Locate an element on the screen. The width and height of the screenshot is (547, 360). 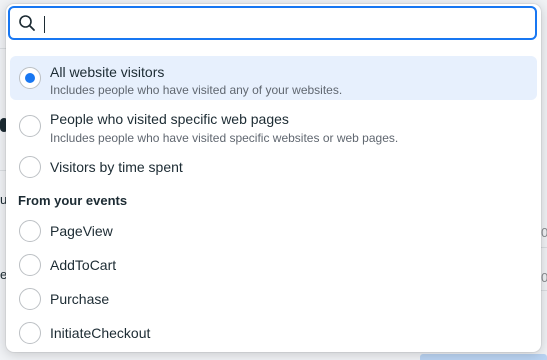
option-event-addtocart: AddToCart is located at coordinates (273, 265).